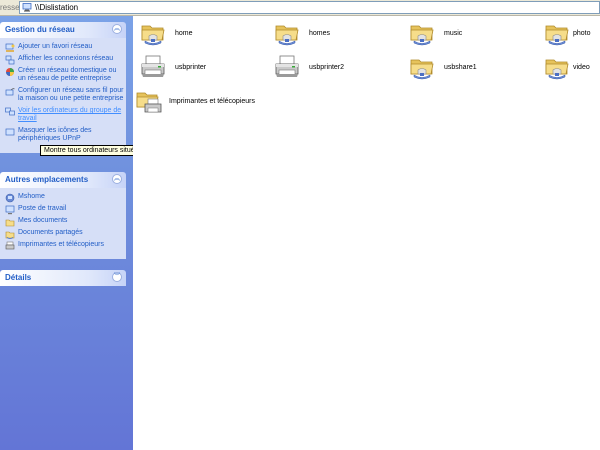  I want to click on home-network-icon, so click(10, 72).